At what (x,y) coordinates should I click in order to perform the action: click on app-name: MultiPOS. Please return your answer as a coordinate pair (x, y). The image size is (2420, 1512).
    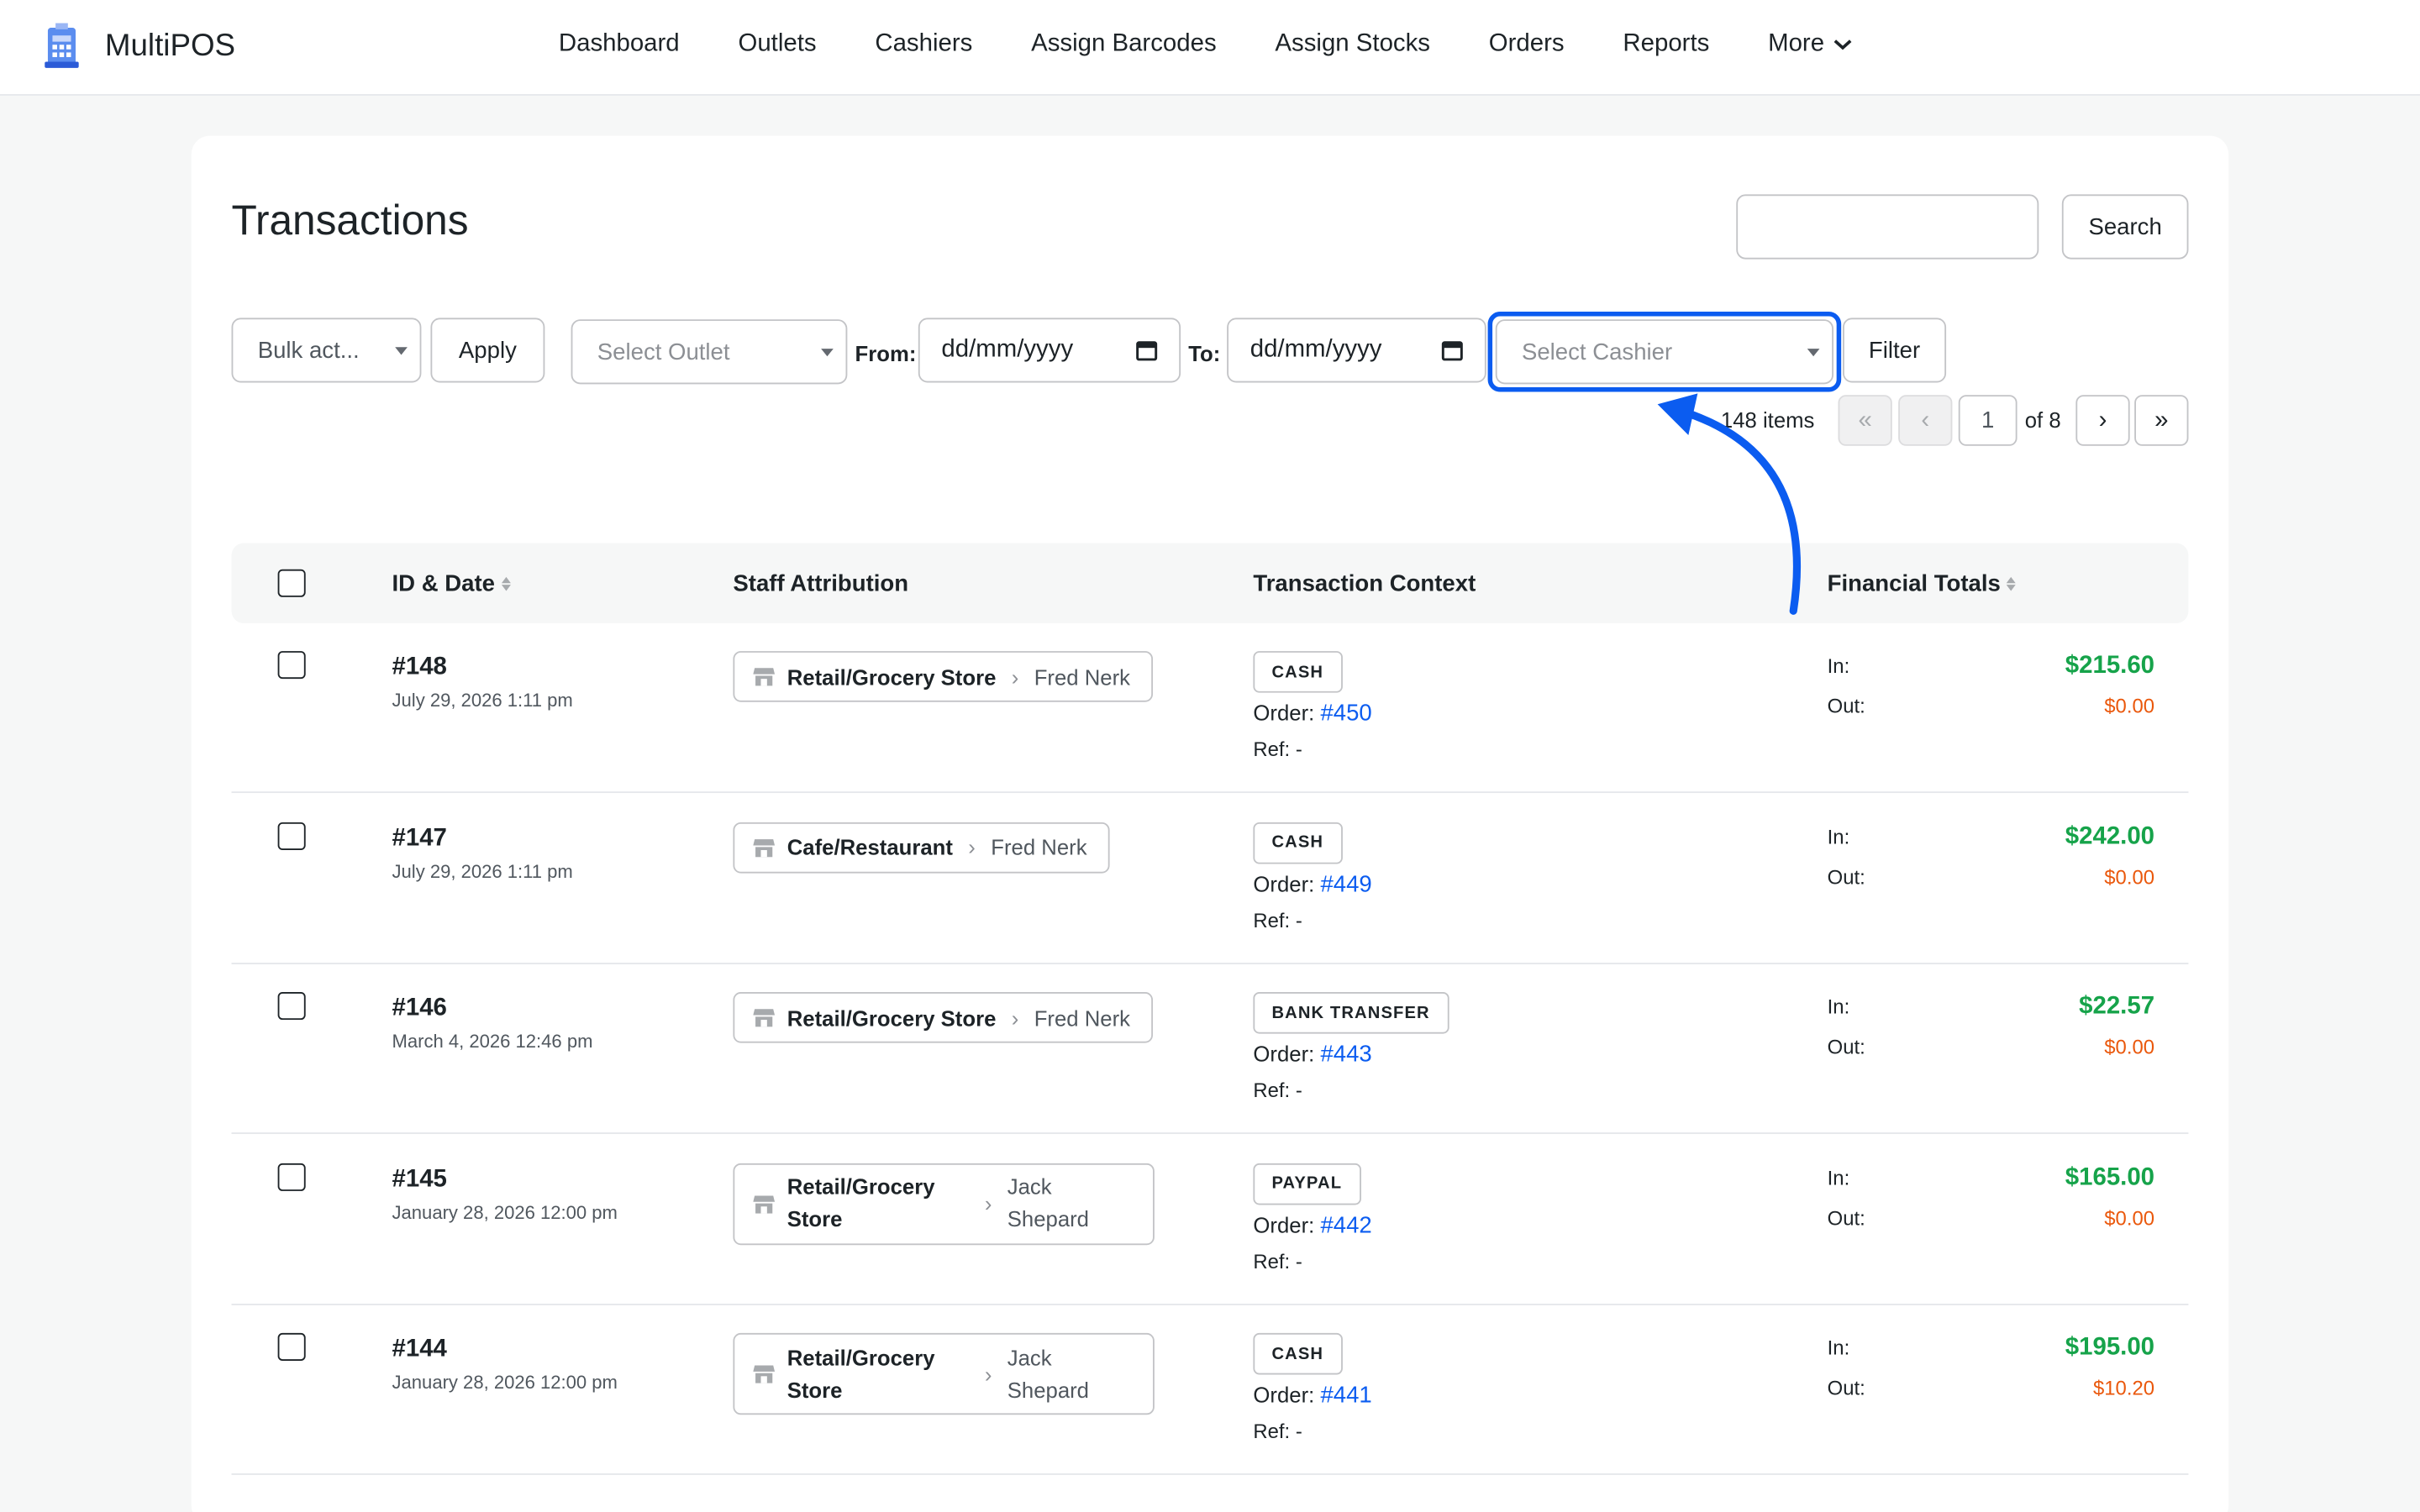
    Looking at the image, I should click on (170, 45).